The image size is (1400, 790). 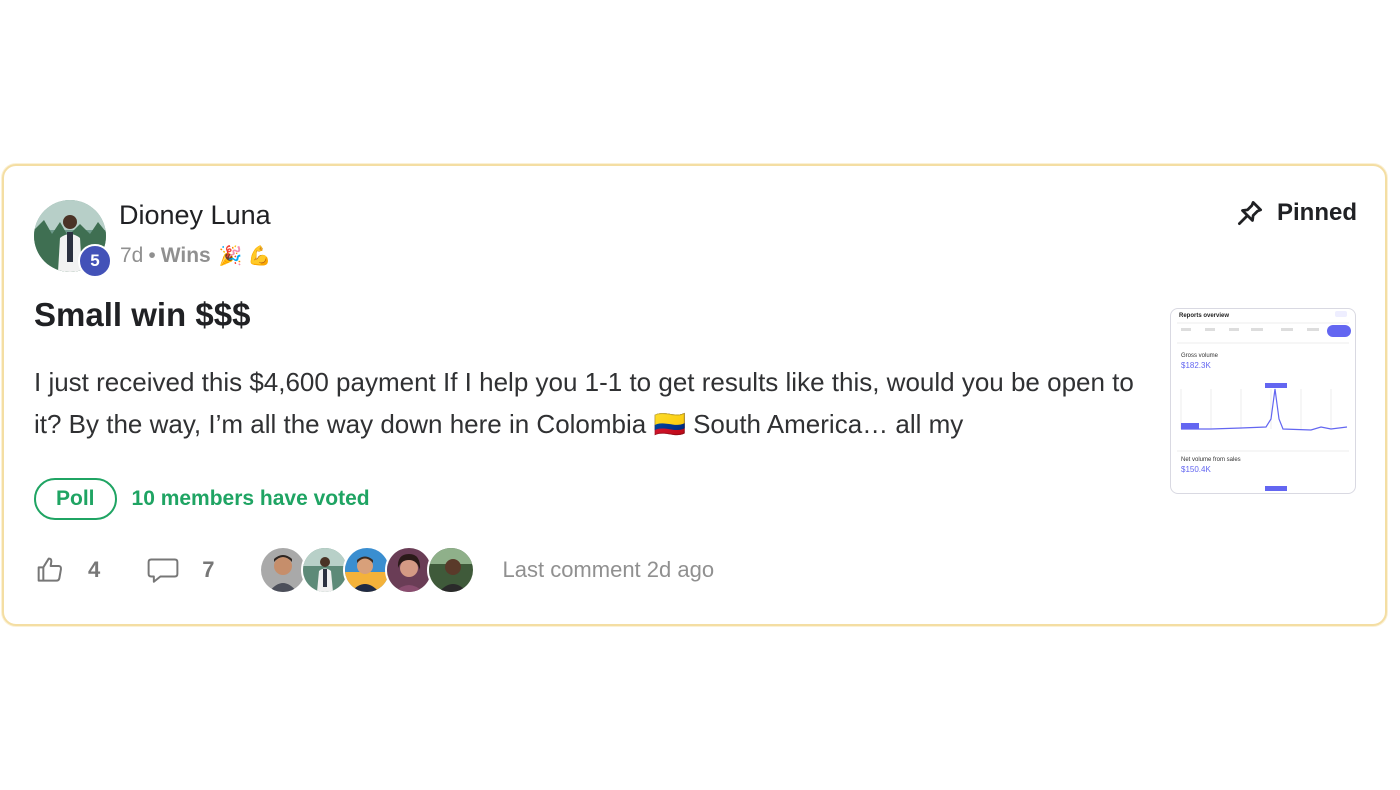 What do you see at coordinates (608, 569) in the screenshot?
I see `last-comment-time: Last comment 2d ago` at bounding box center [608, 569].